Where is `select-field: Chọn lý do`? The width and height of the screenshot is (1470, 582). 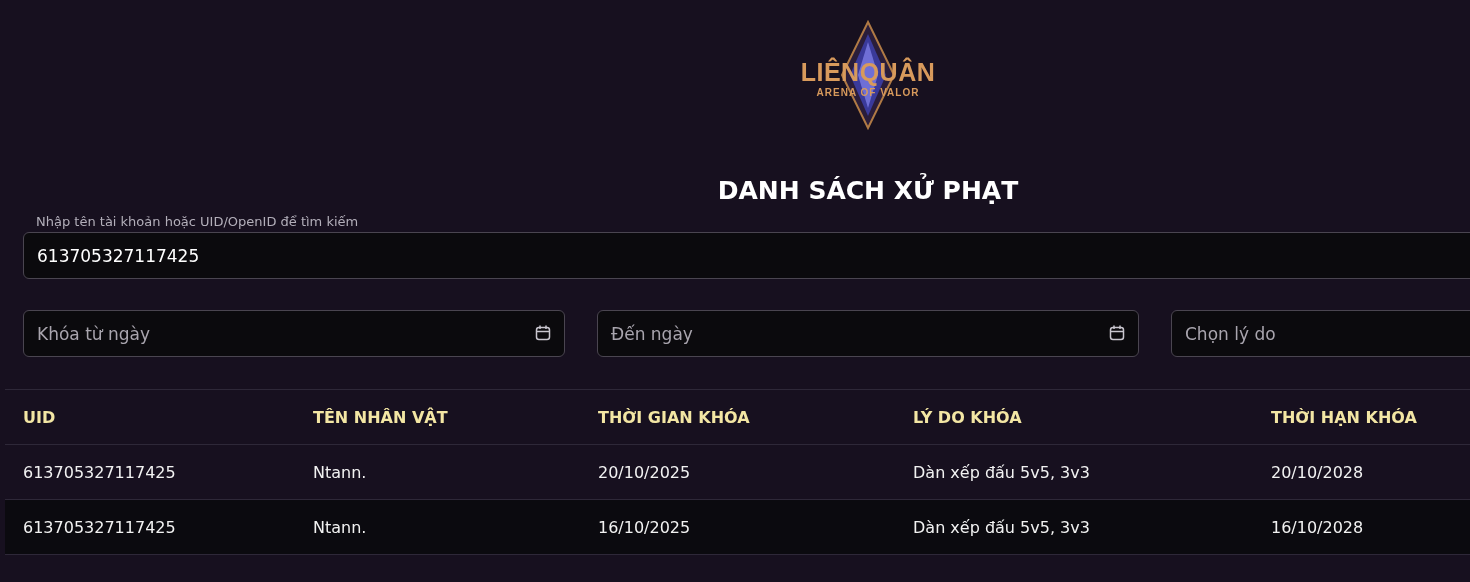 select-field: Chọn lý do is located at coordinates (1320, 333).